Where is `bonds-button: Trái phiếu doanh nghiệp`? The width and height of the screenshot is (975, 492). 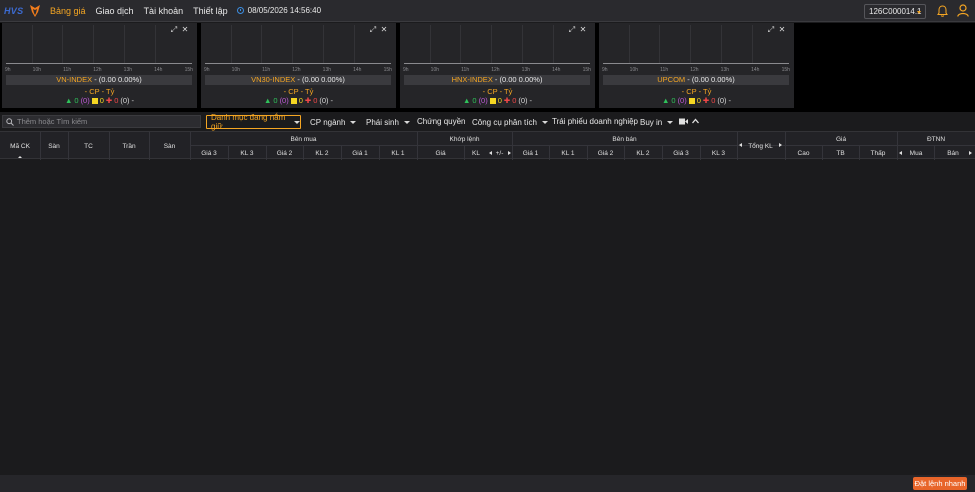 bonds-button: Trái phiếu doanh nghiệp is located at coordinates (595, 122).